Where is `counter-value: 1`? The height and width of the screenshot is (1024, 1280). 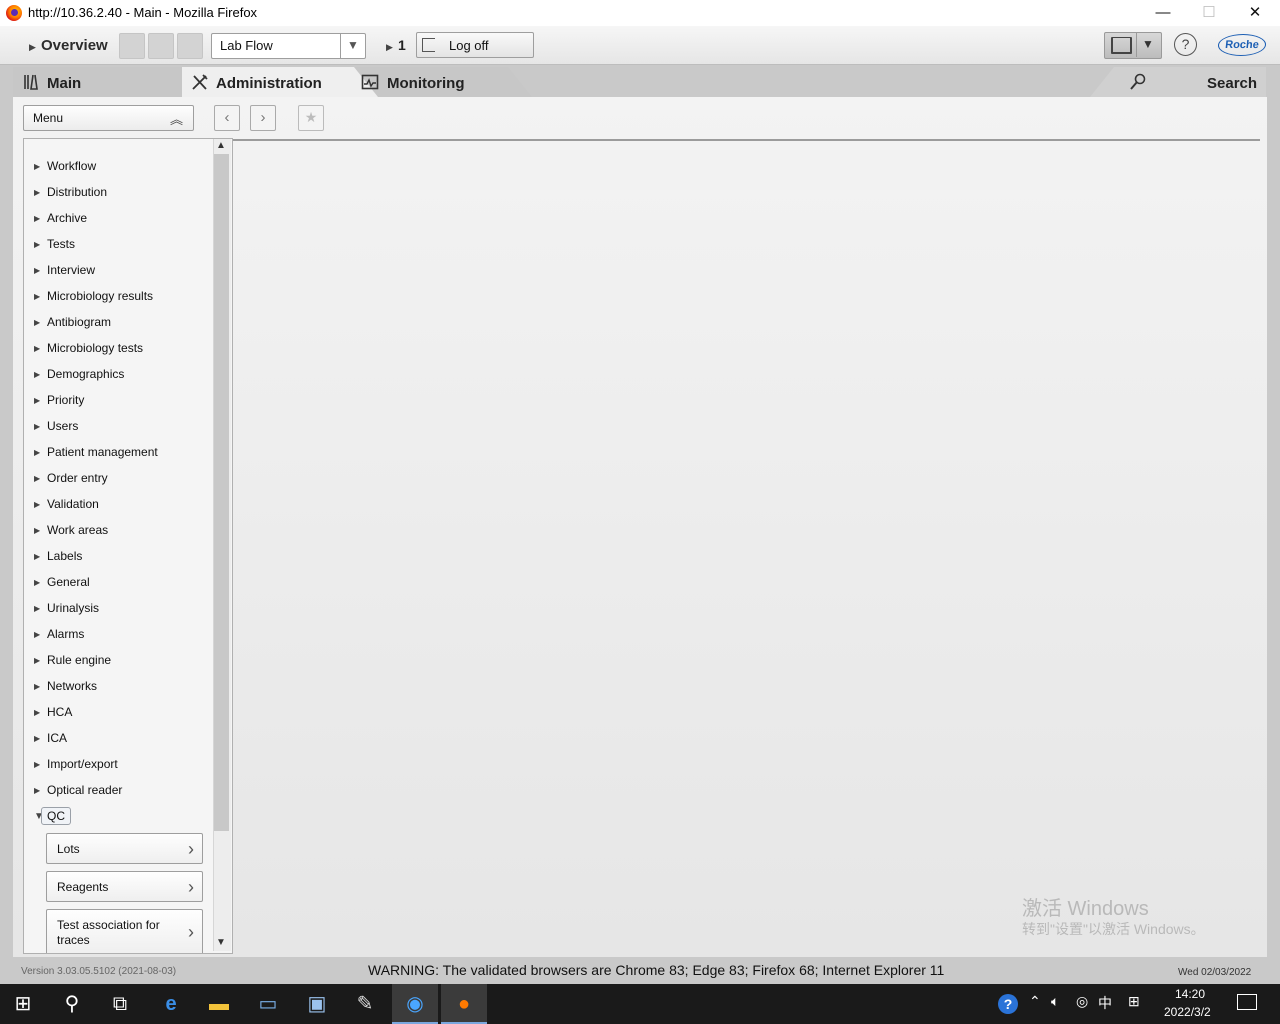 counter-value: 1 is located at coordinates (402, 45).